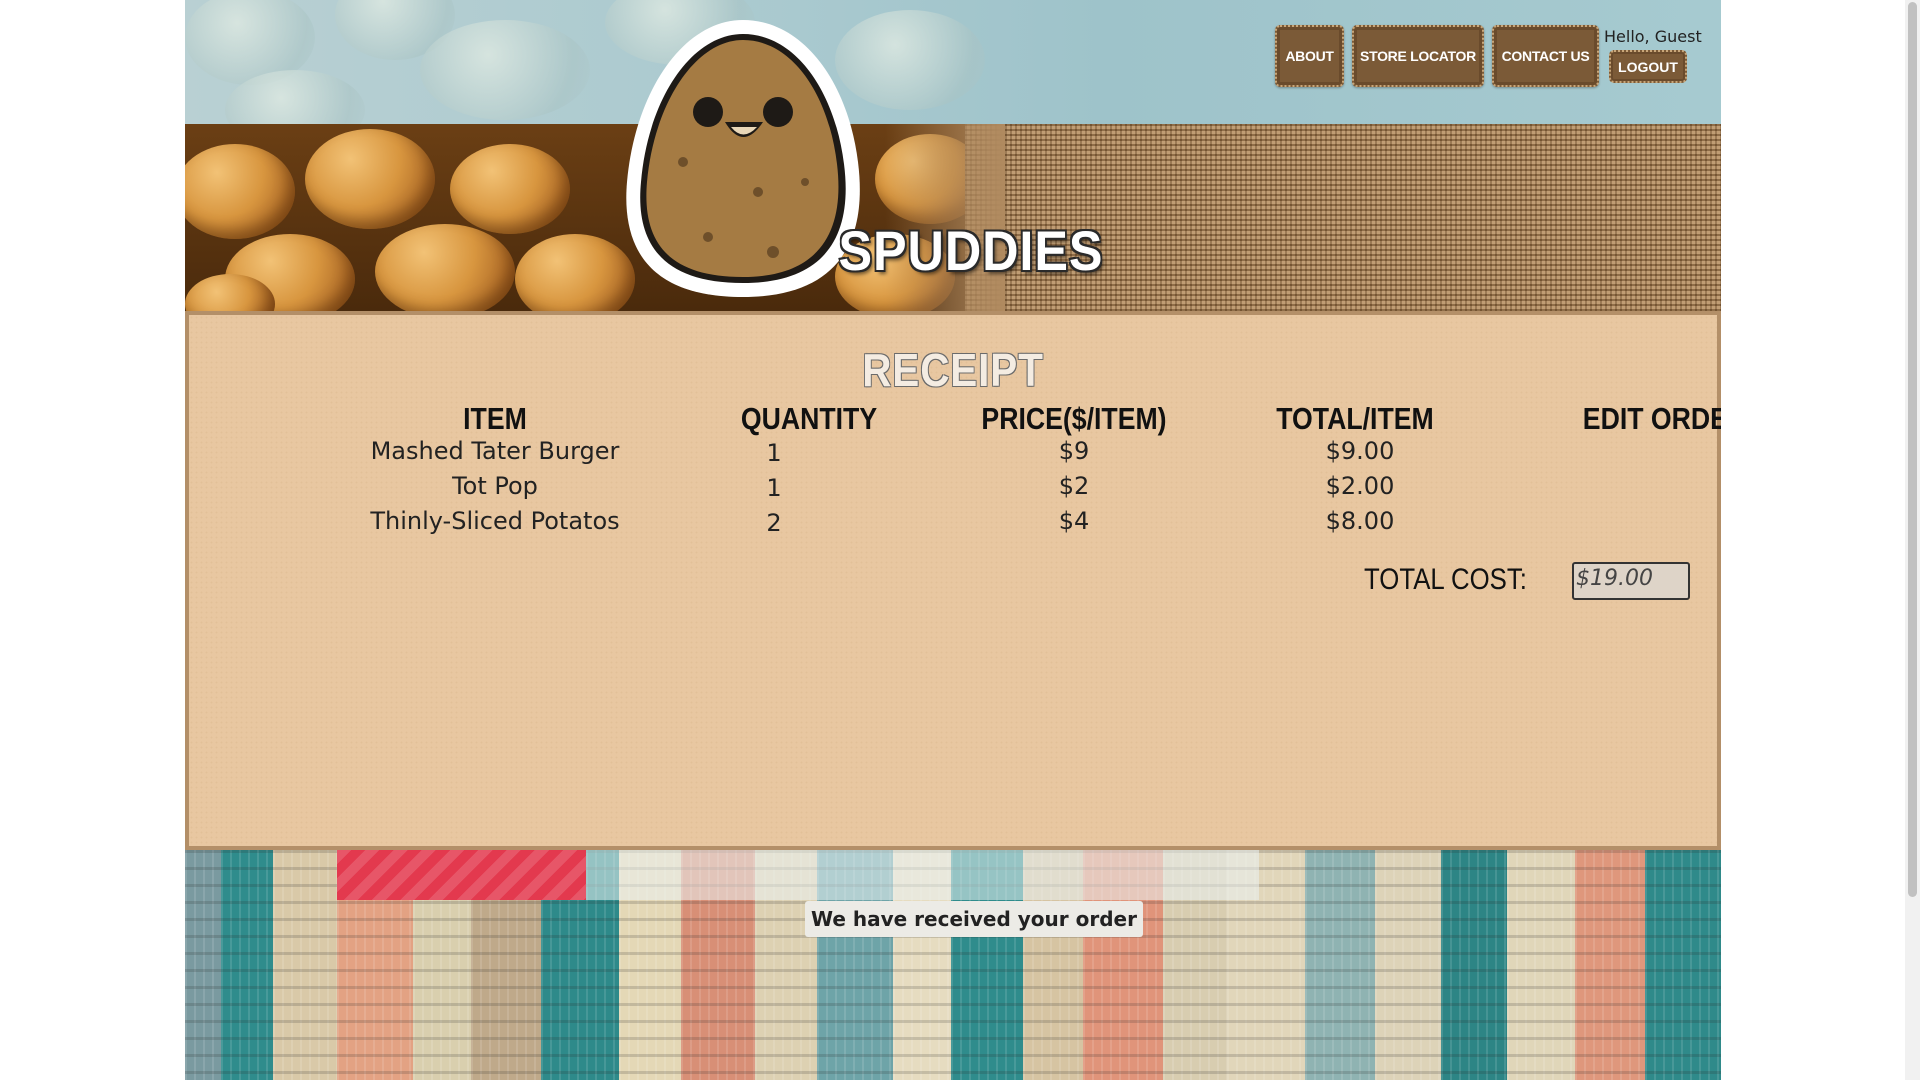  What do you see at coordinates (1545, 56) in the screenshot?
I see `nav-contact-us-button: CONTACT US` at bounding box center [1545, 56].